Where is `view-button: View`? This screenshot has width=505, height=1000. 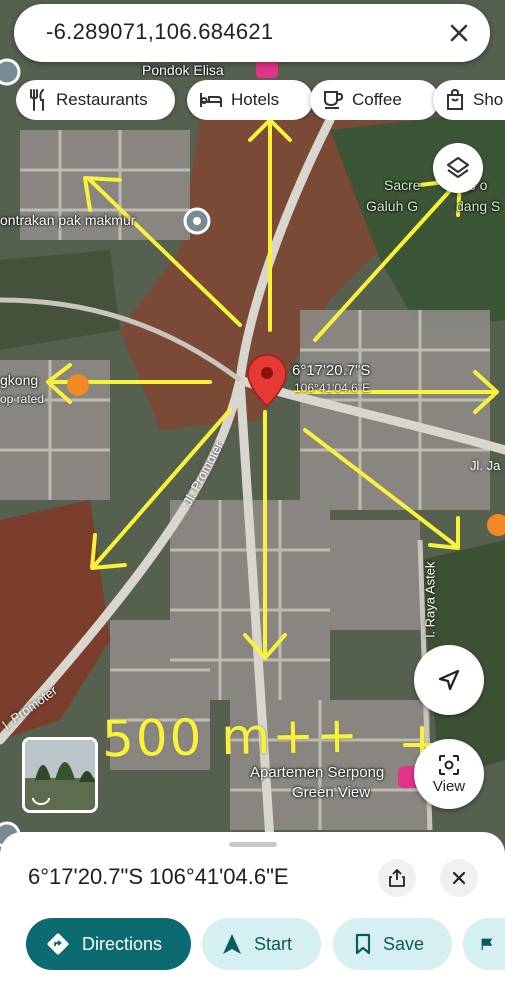 view-button: View is located at coordinates (449, 774).